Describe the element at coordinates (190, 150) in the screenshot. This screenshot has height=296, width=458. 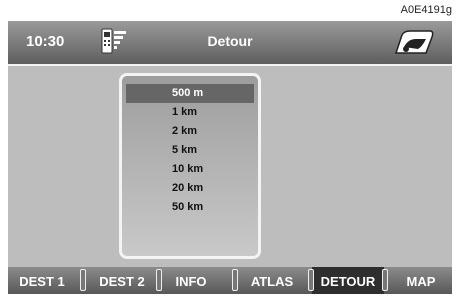
I see `detour-option: 5 km` at that location.